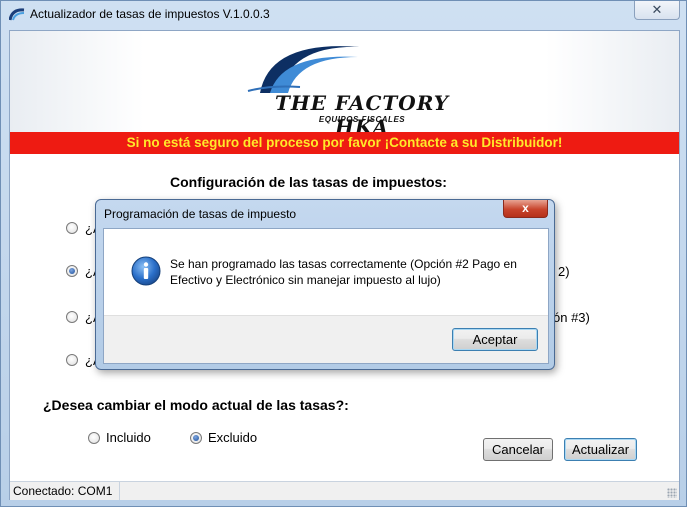 The width and height of the screenshot is (687, 507). What do you see at coordinates (362, 111) in the screenshot?
I see `logo-text: The Factory HKA` at bounding box center [362, 111].